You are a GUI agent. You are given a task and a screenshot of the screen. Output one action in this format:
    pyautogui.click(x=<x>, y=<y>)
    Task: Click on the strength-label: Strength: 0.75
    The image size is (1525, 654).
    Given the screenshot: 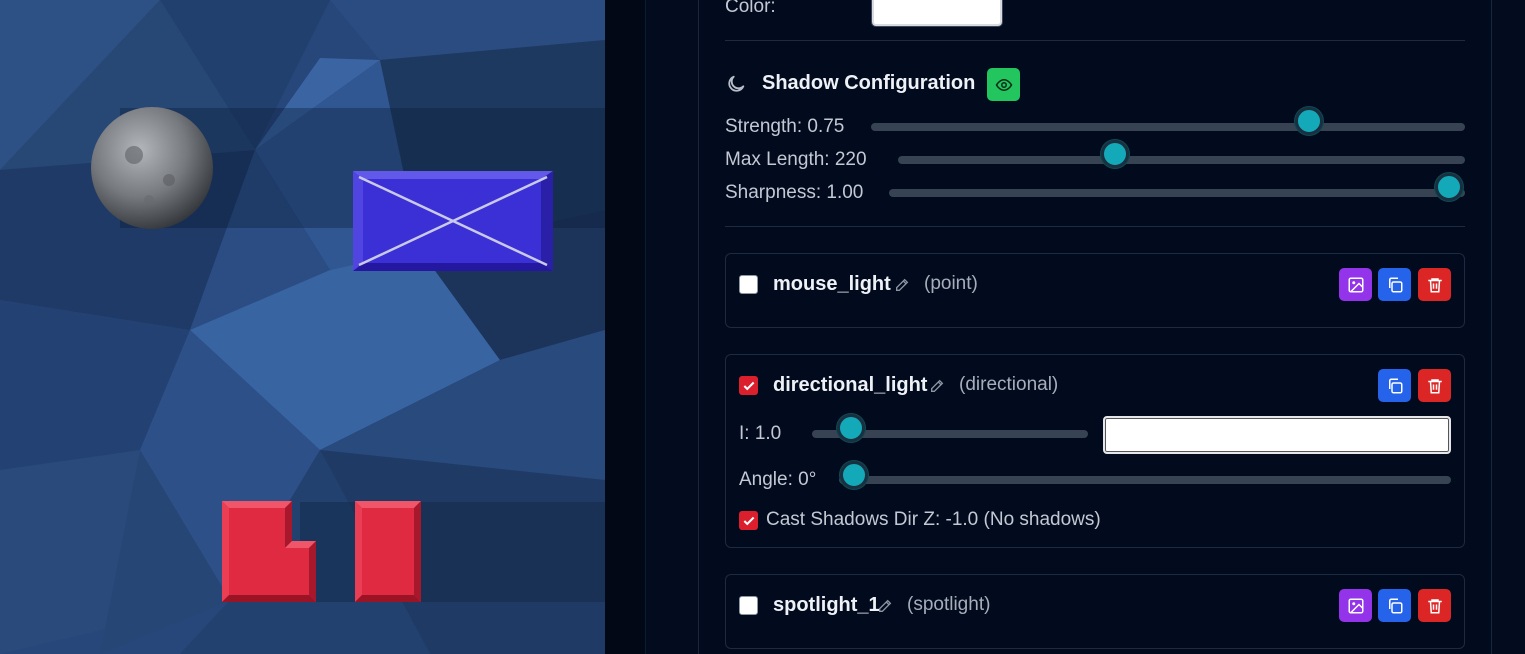 What is the action you would take?
    pyautogui.click(x=785, y=126)
    